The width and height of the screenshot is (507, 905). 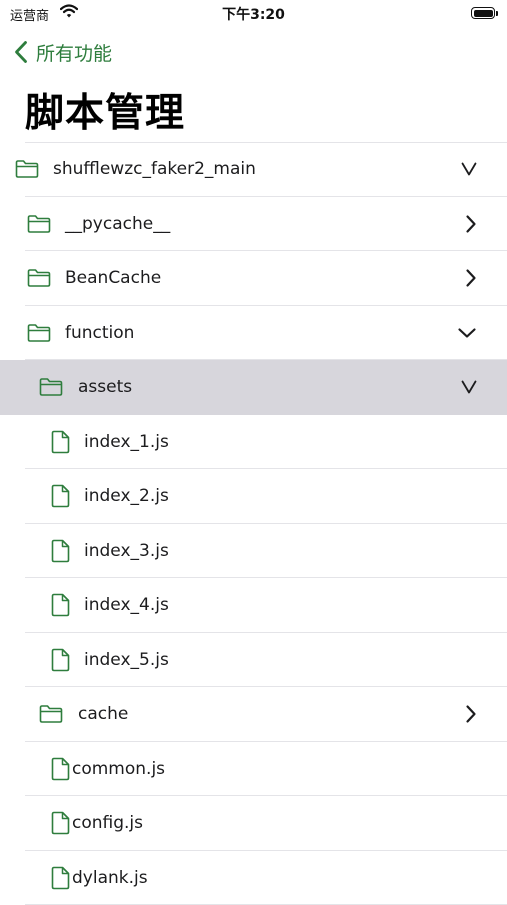 I want to click on file-name: index_1.js, so click(x=126, y=442).